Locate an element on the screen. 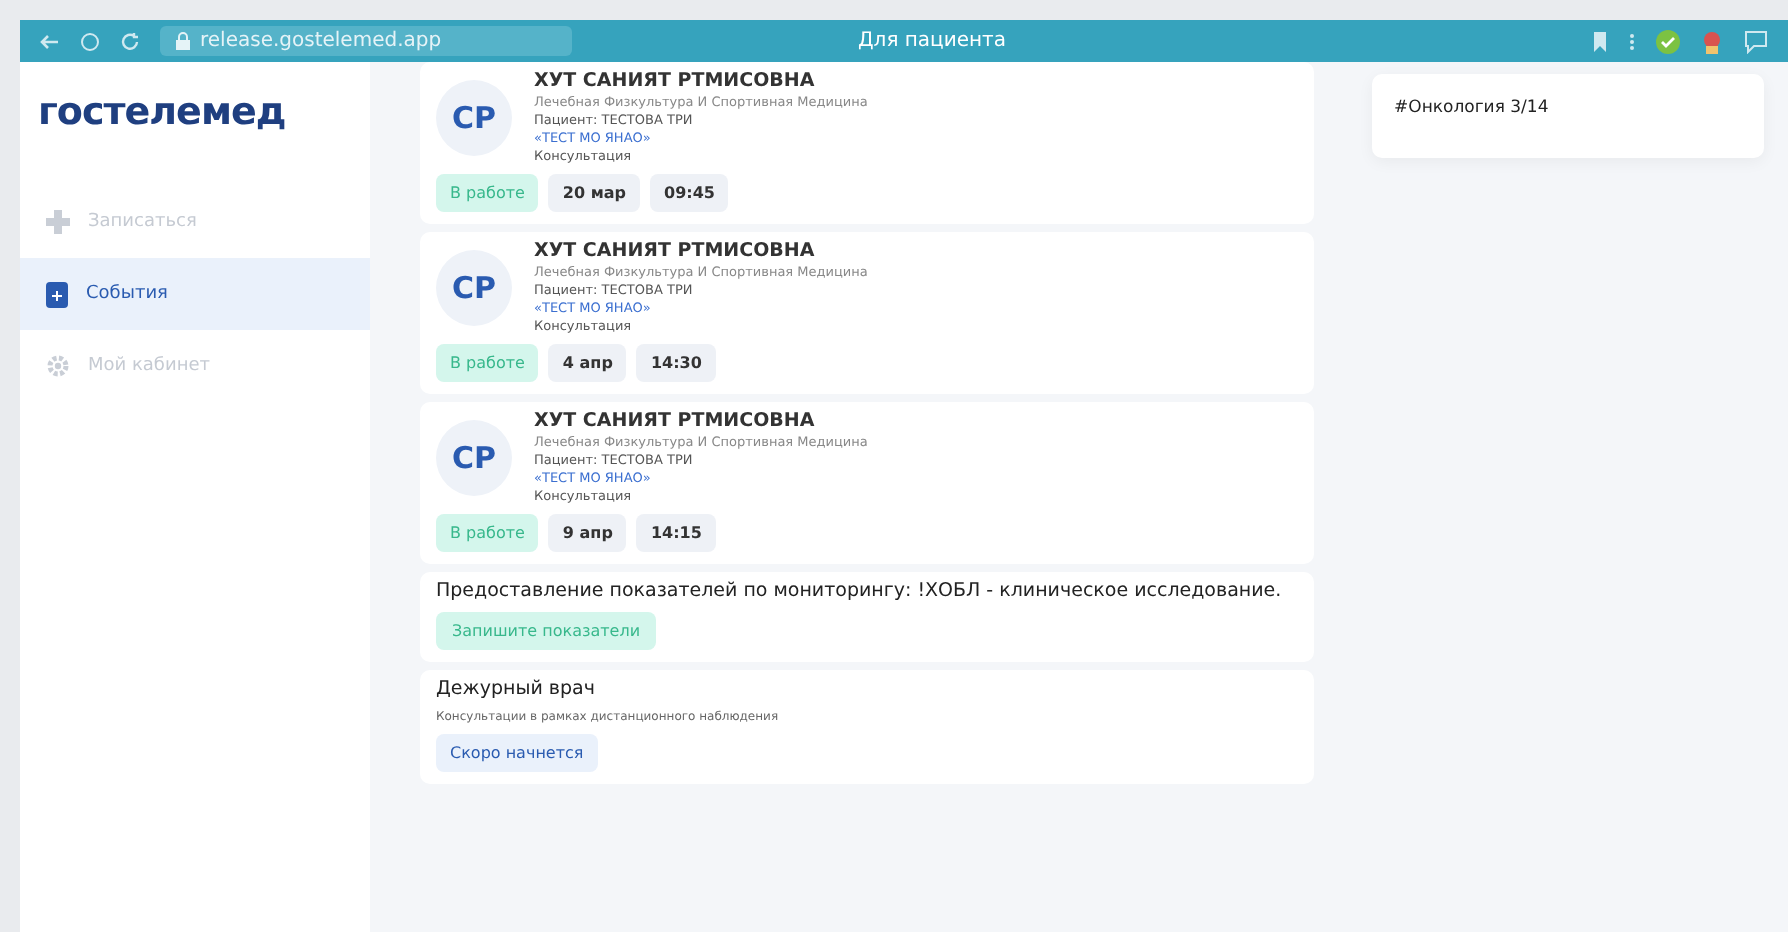 The width and height of the screenshot is (1788, 932). duty-title: Дежурный врач is located at coordinates (515, 689).